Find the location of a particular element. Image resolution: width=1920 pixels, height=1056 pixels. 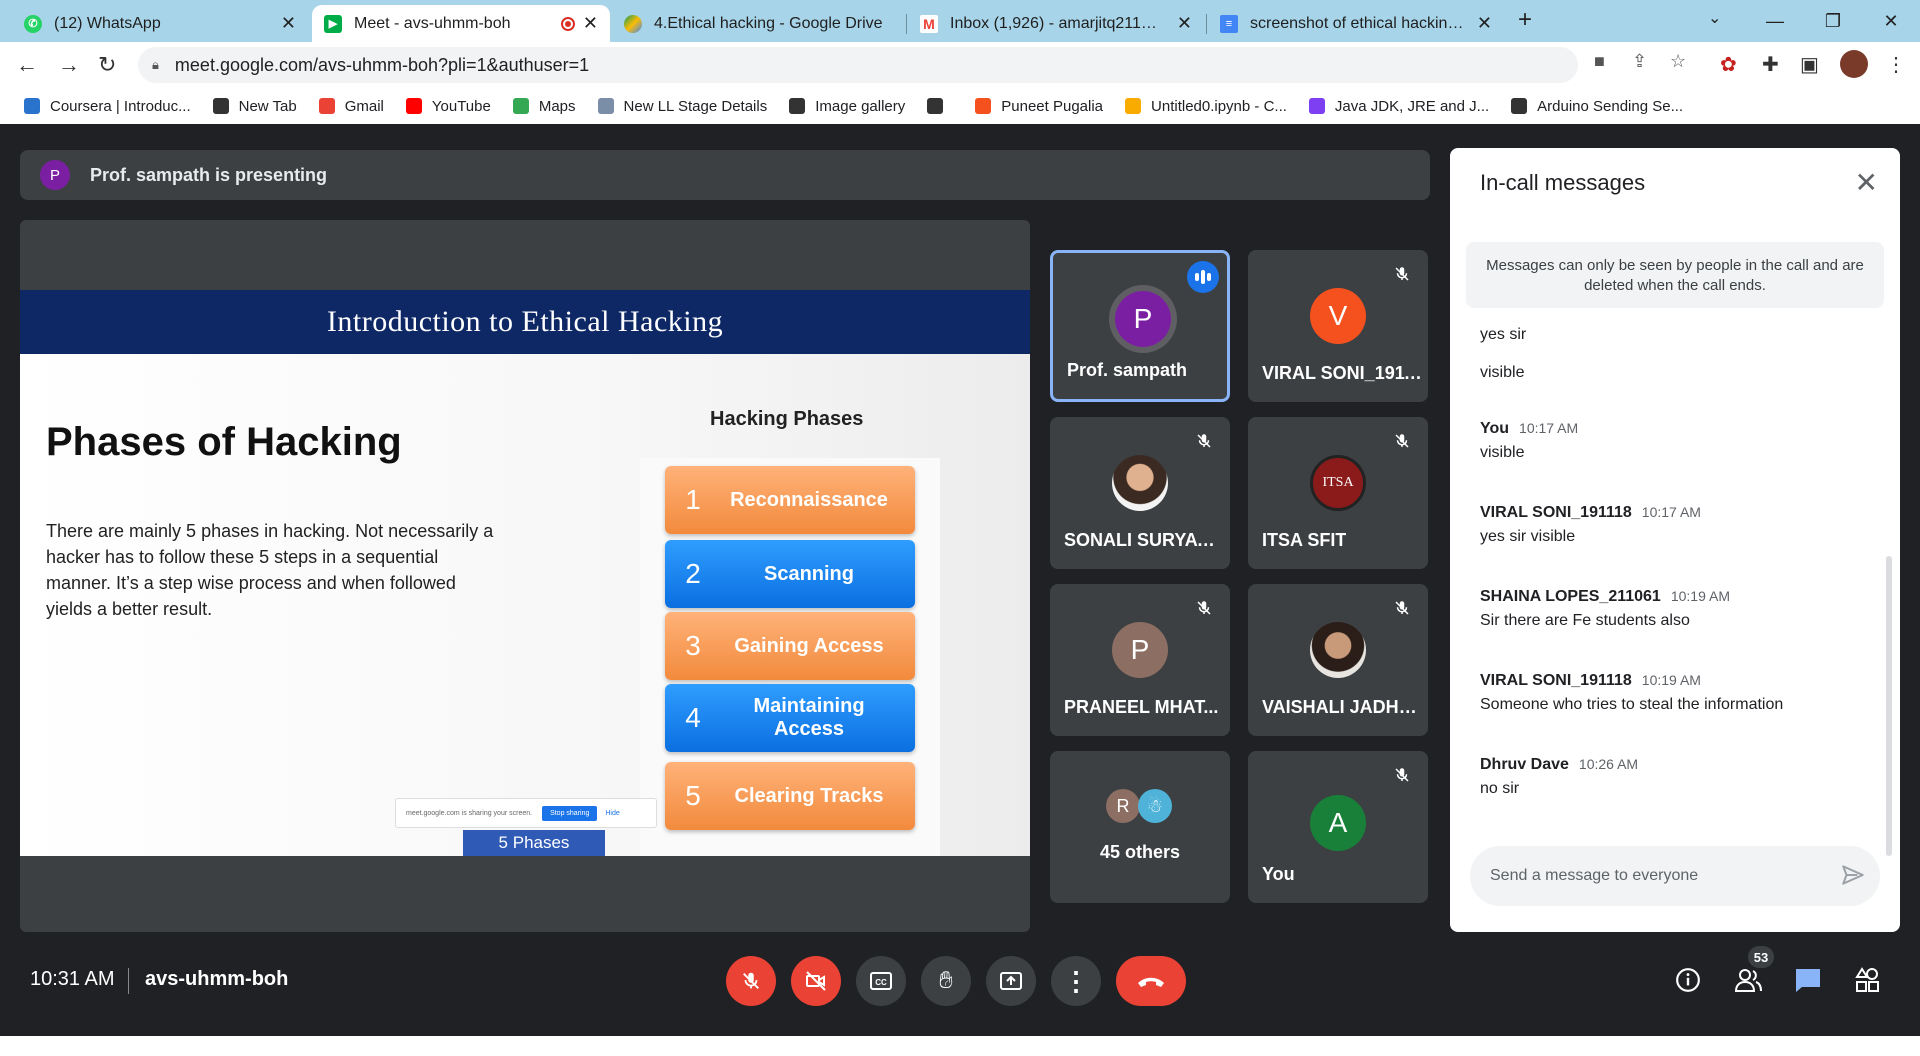

message-input: Send a message to everyone is located at coordinates (1675, 876).